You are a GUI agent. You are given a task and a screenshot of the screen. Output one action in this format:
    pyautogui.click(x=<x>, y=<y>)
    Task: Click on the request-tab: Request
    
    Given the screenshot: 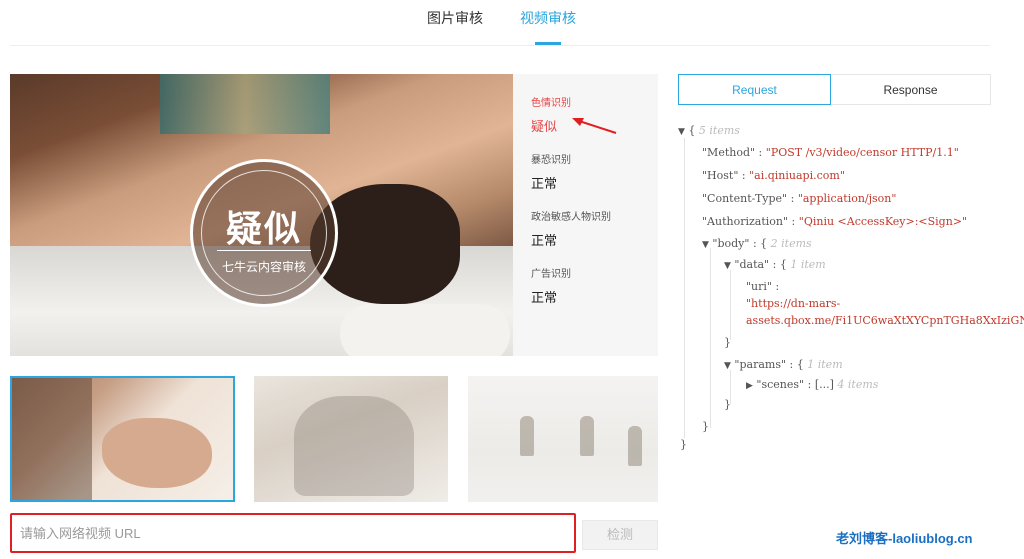 What is the action you would take?
    pyautogui.click(x=754, y=89)
    